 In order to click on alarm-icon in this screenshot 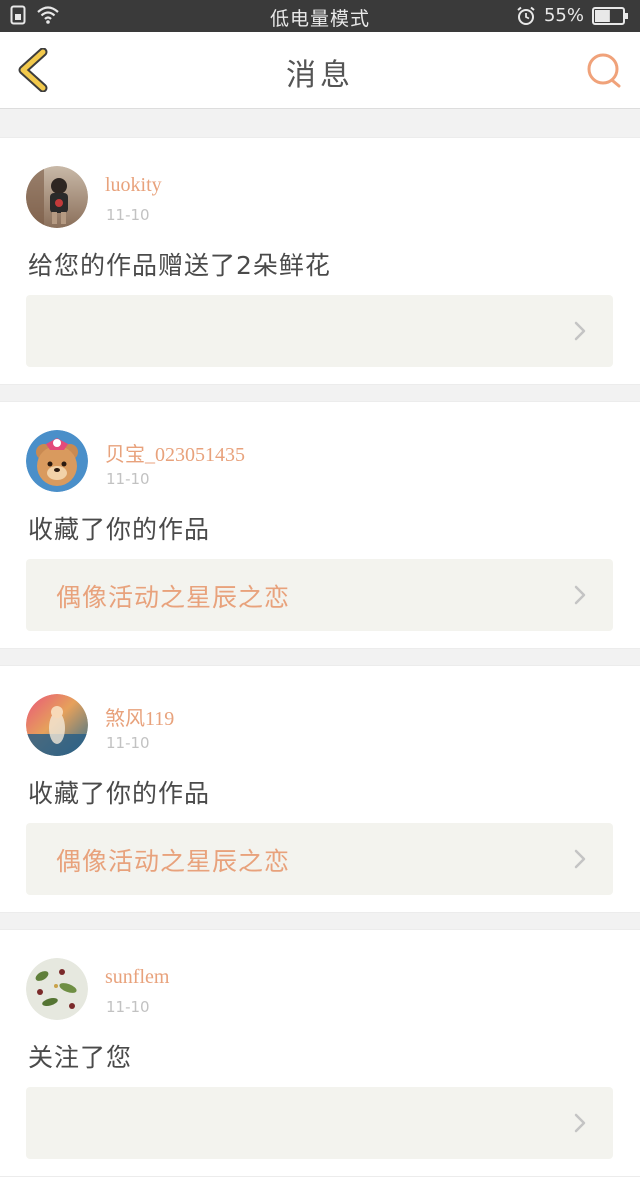, I will do `click(526, 15)`.